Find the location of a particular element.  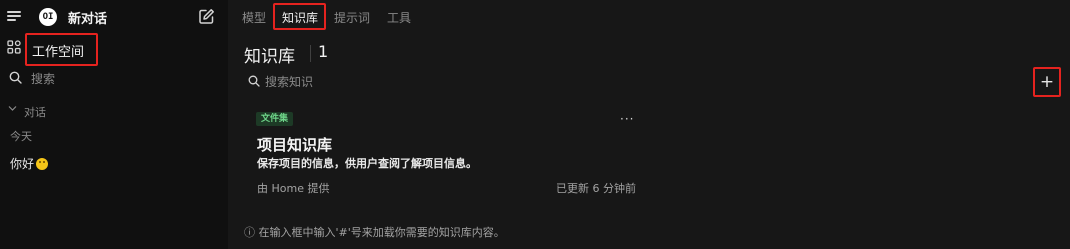

hamburger-icon is located at coordinates (14, 16).